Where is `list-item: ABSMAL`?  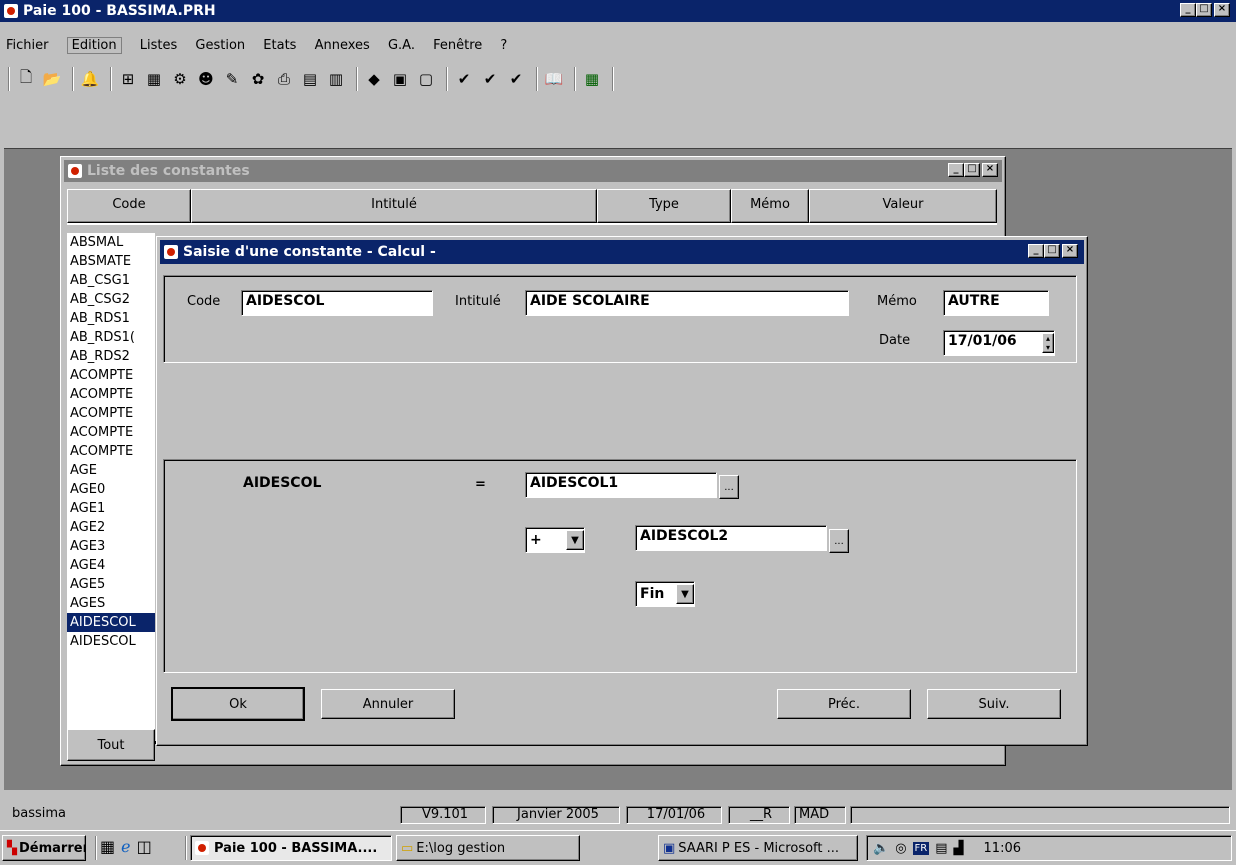
list-item: ABSMAL is located at coordinates (111, 242).